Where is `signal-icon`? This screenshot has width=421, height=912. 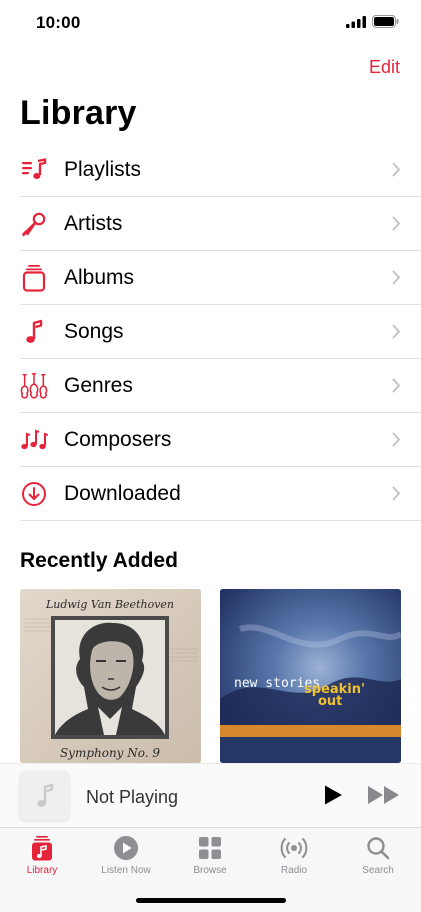
signal-icon is located at coordinates (356, 21).